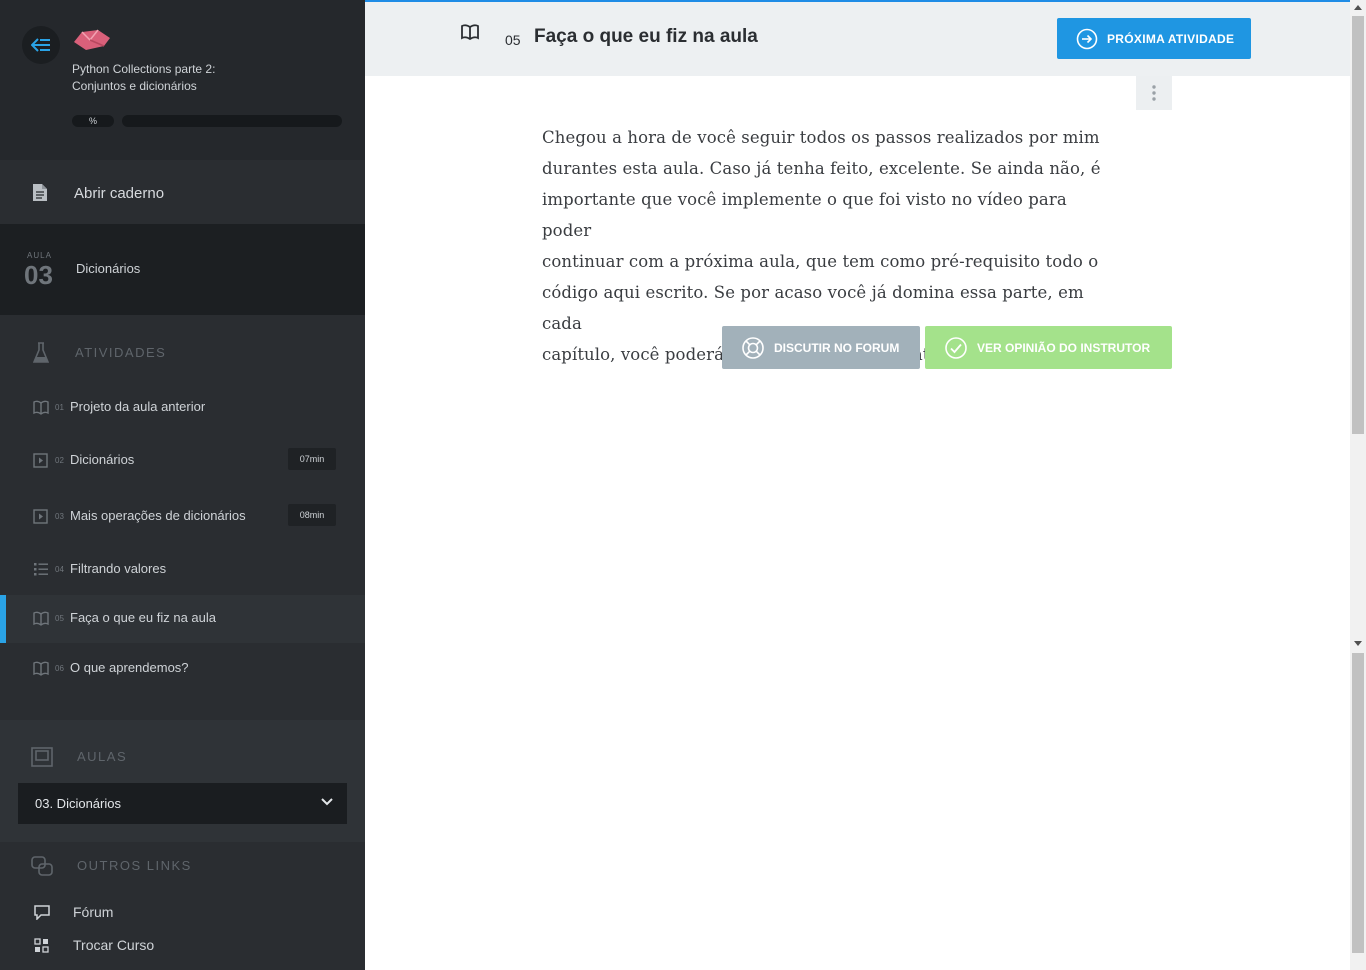 This screenshot has height=970, width=1366. What do you see at coordinates (143, 617) in the screenshot?
I see `activity-label: Faça o que eu fiz na aula` at bounding box center [143, 617].